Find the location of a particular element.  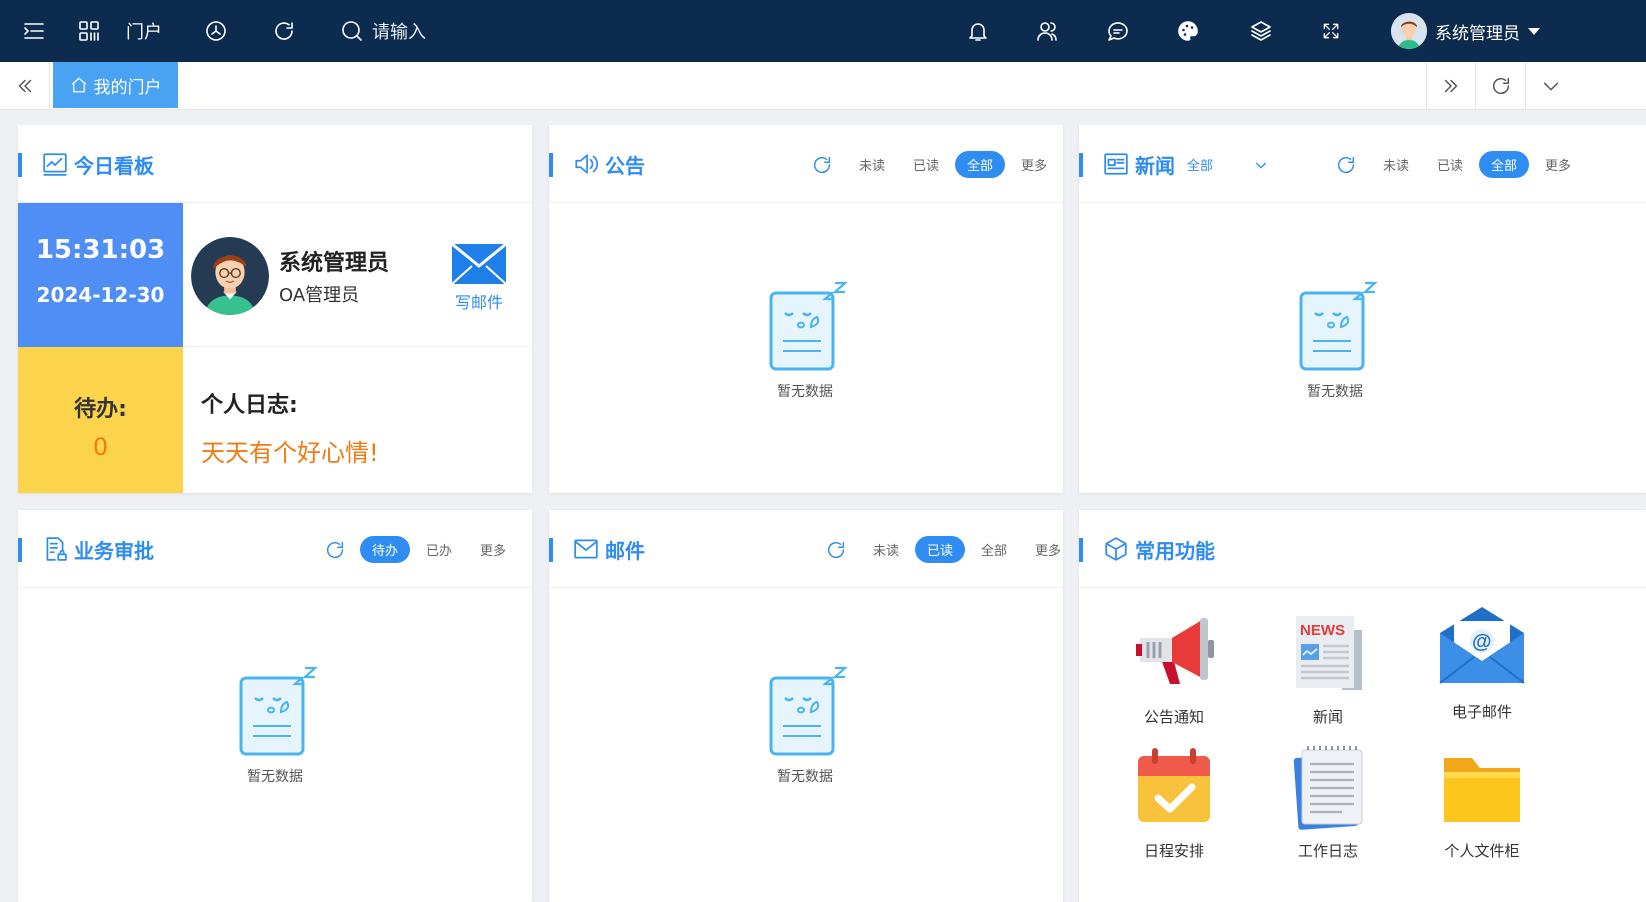

news-category-select: 全部 is located at coordinates (1222, 164).